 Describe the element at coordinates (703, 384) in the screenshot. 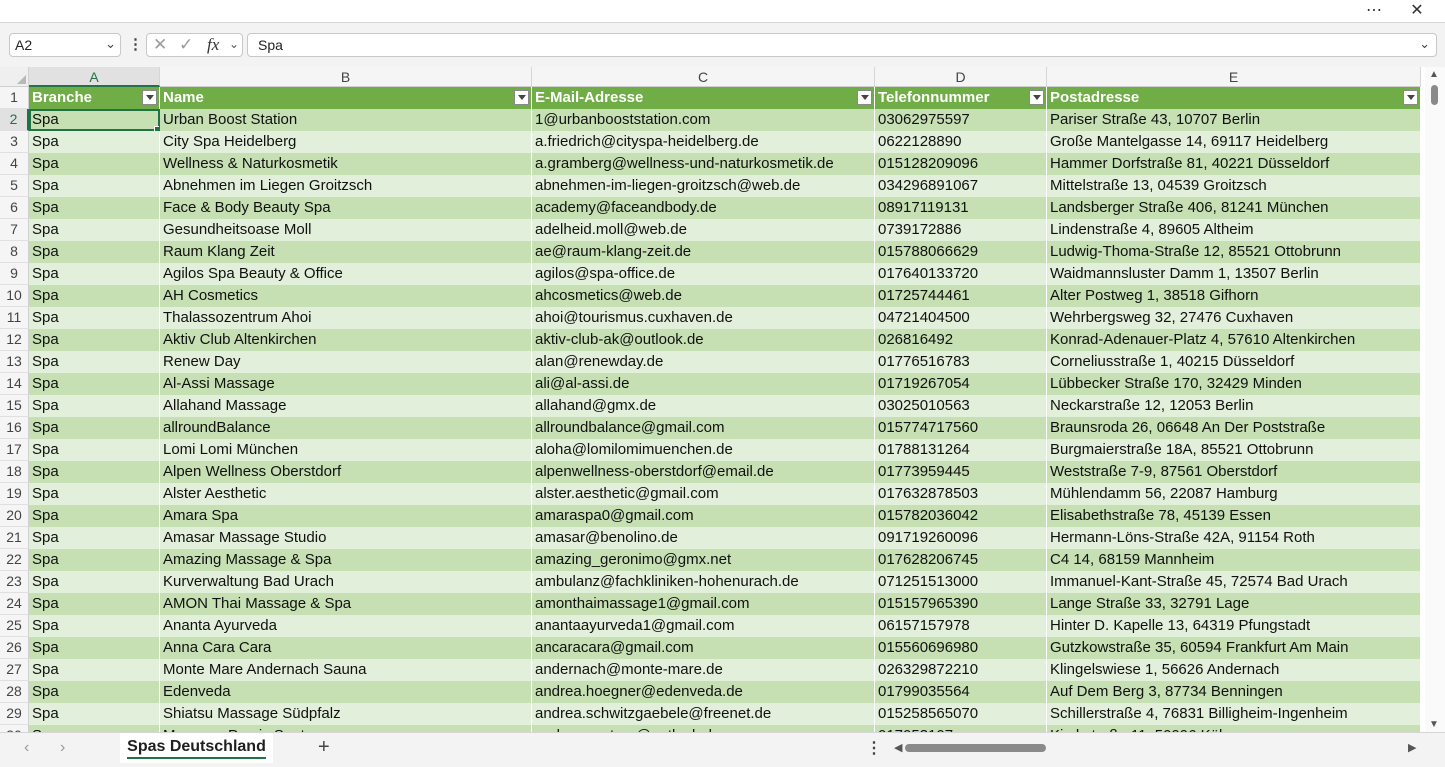

I see `table-cell: ali@al-assi.de` at that location.